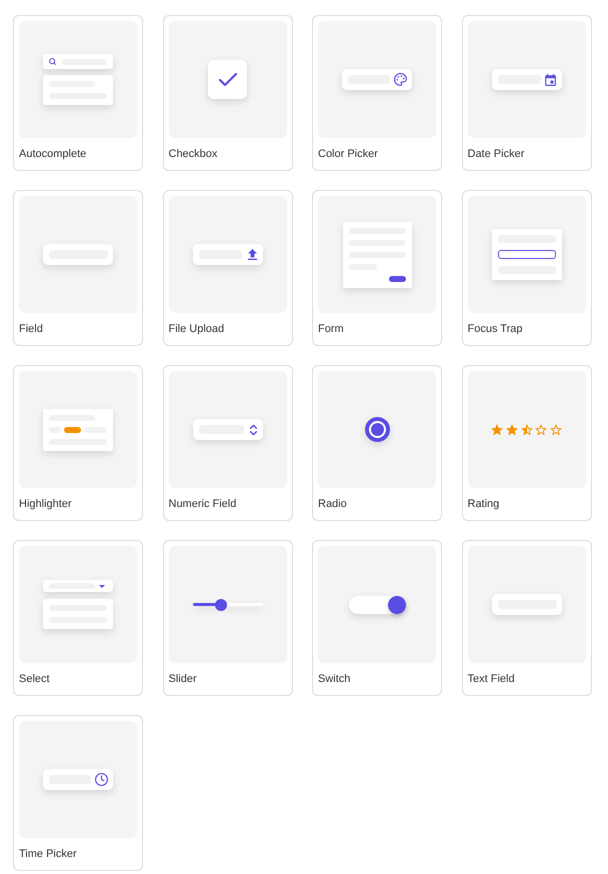 This screenshot has height=874, width=608. What do you see at coordinates (484, 504) in the screenshot?
I see `card-title: Rating` at bounding box center [484, 504].